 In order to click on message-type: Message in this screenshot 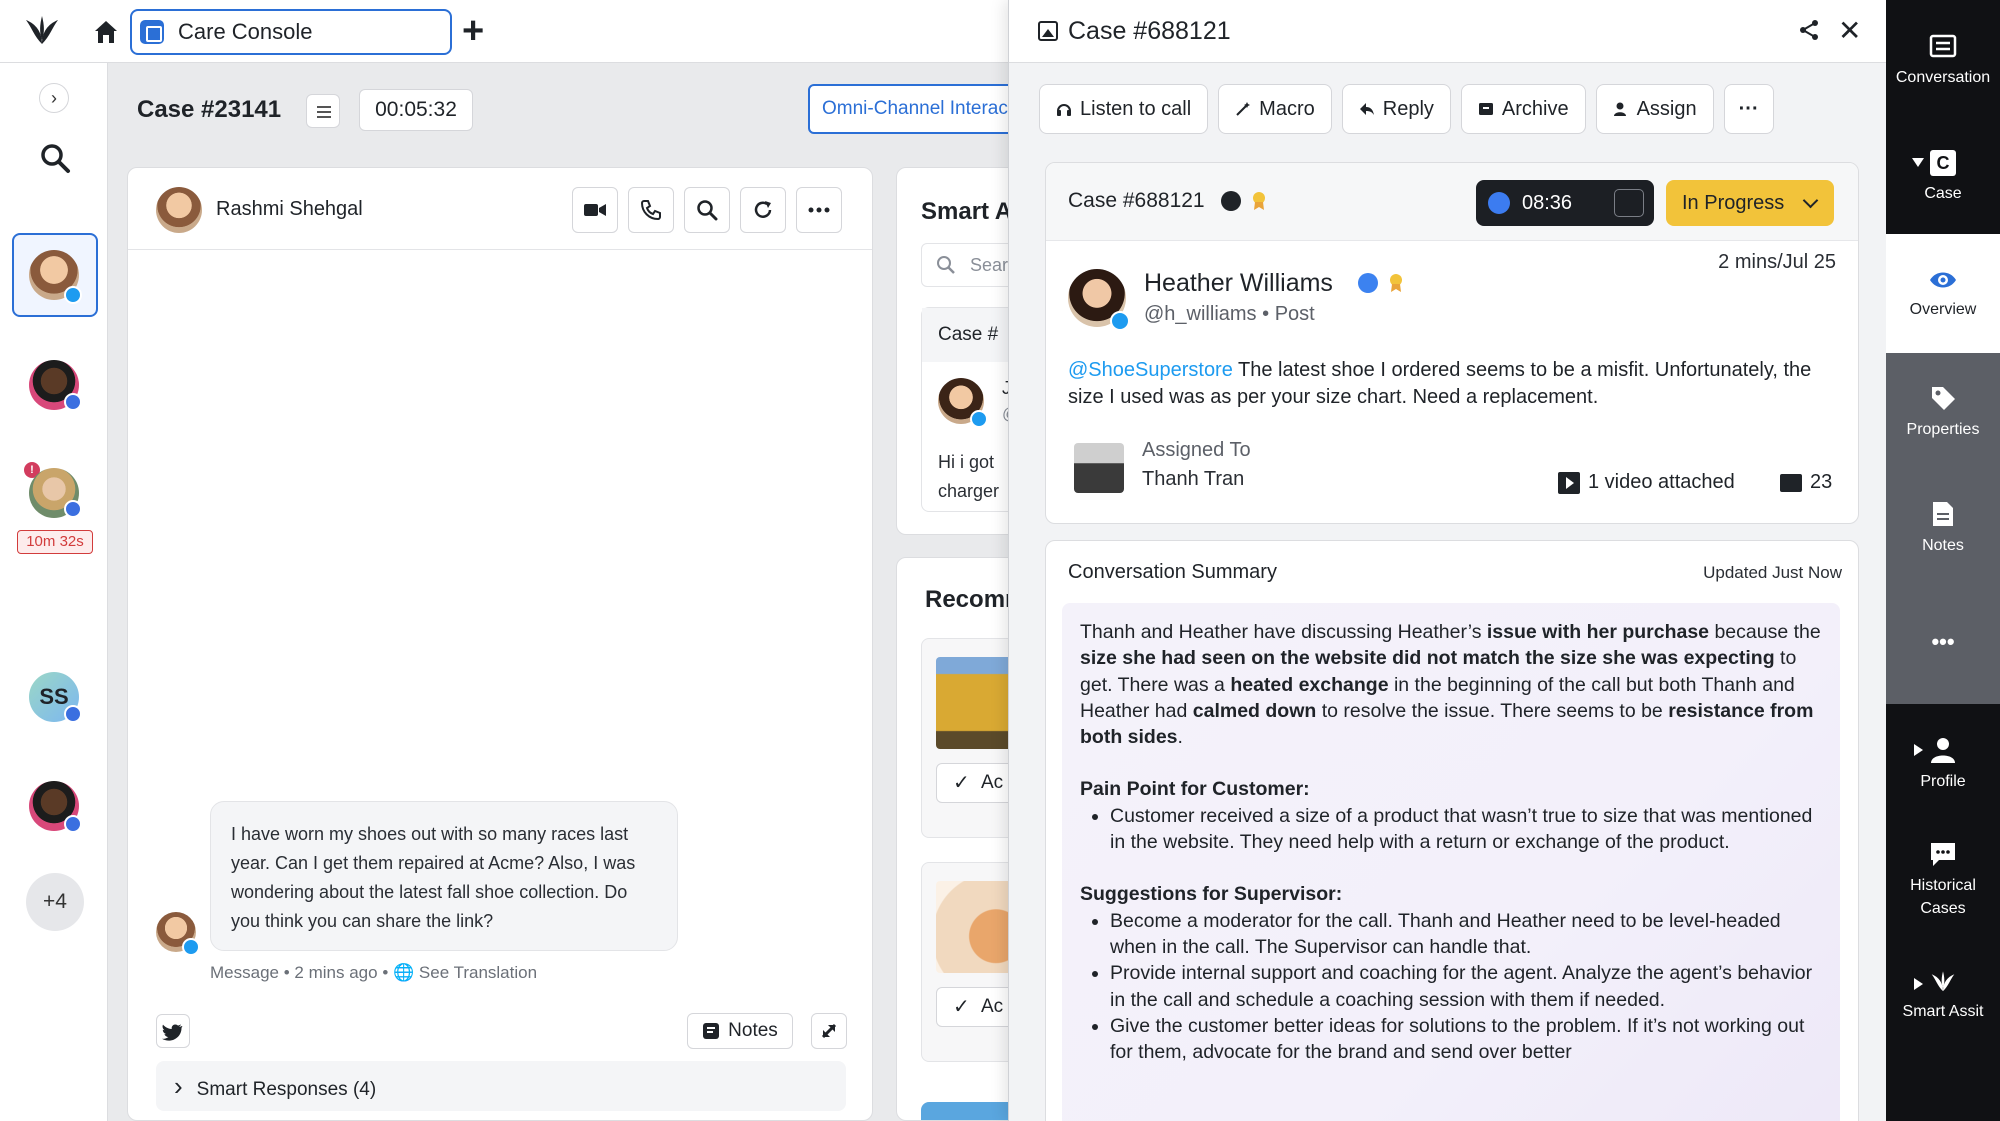, I will do `click(244, 972)`.